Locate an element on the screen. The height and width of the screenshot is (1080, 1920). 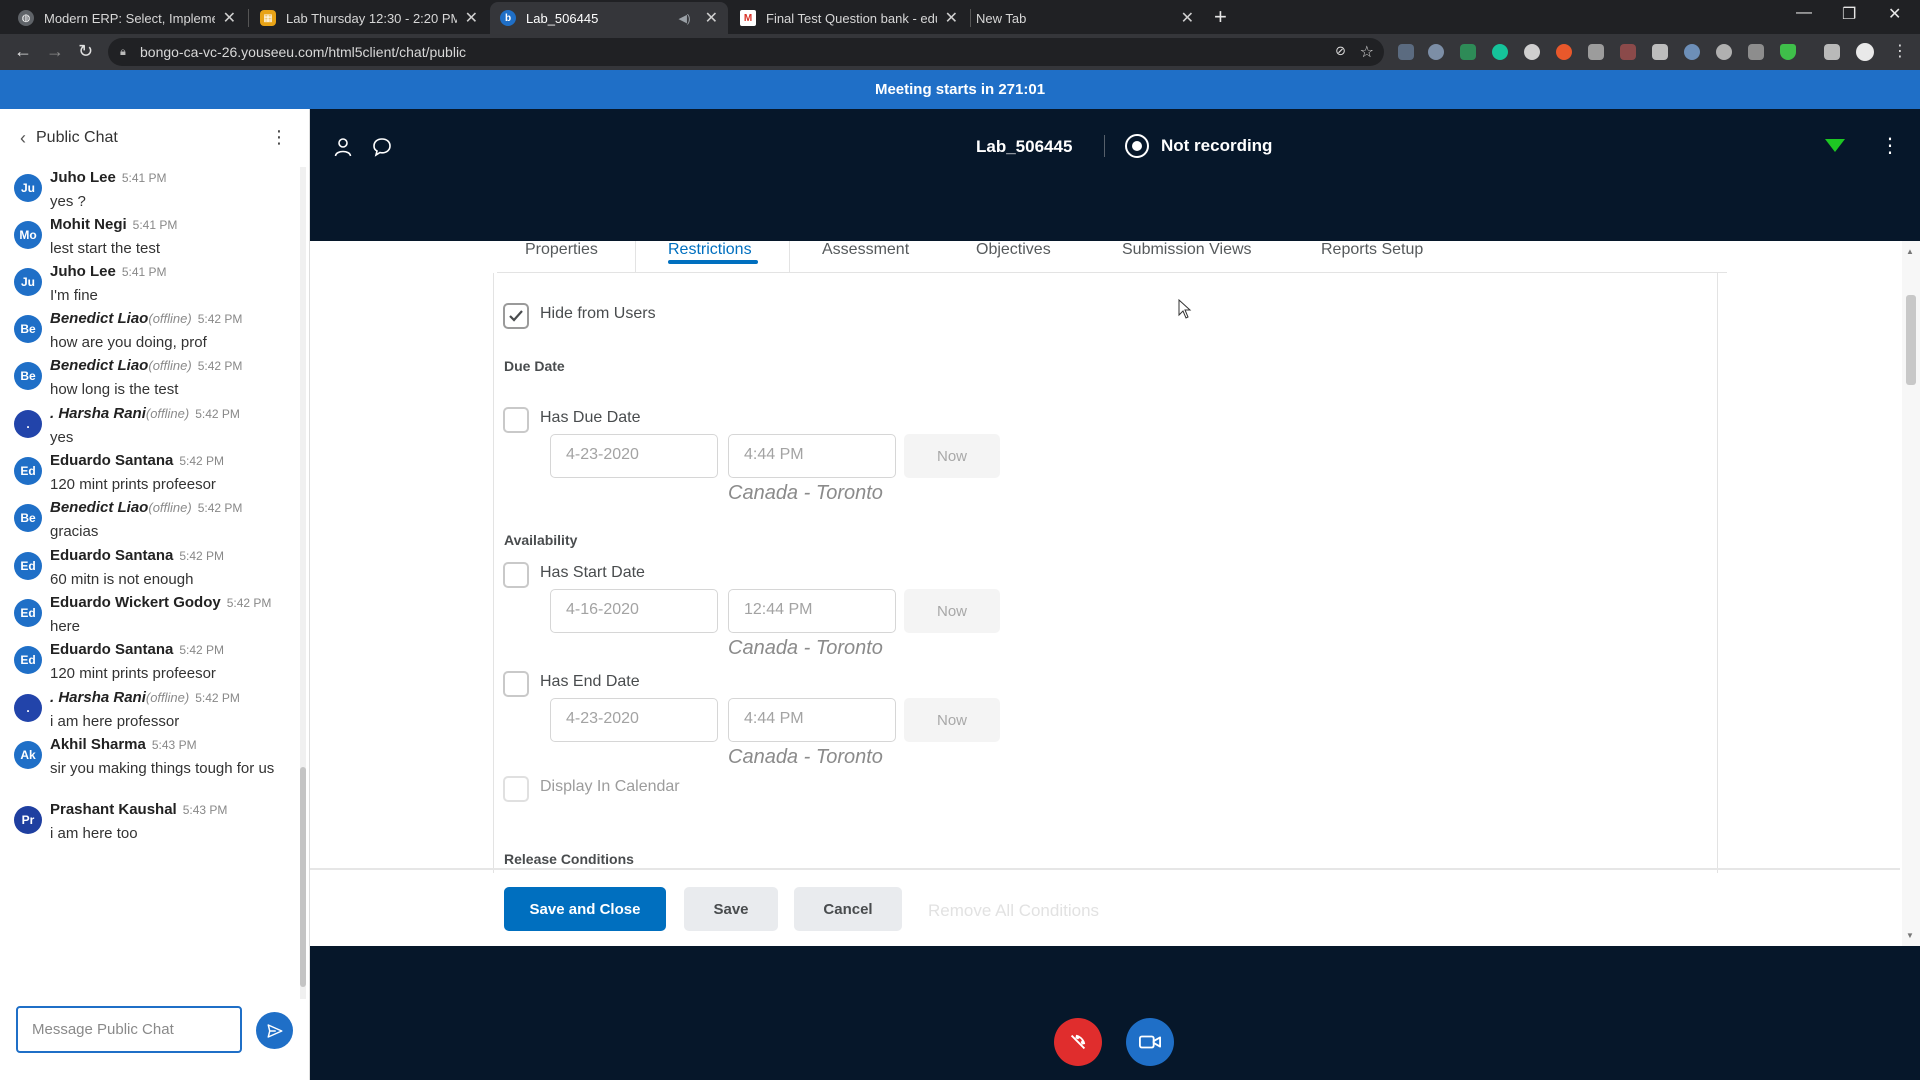
back-arrow-icon: ← is located at coordinates (23, 51).